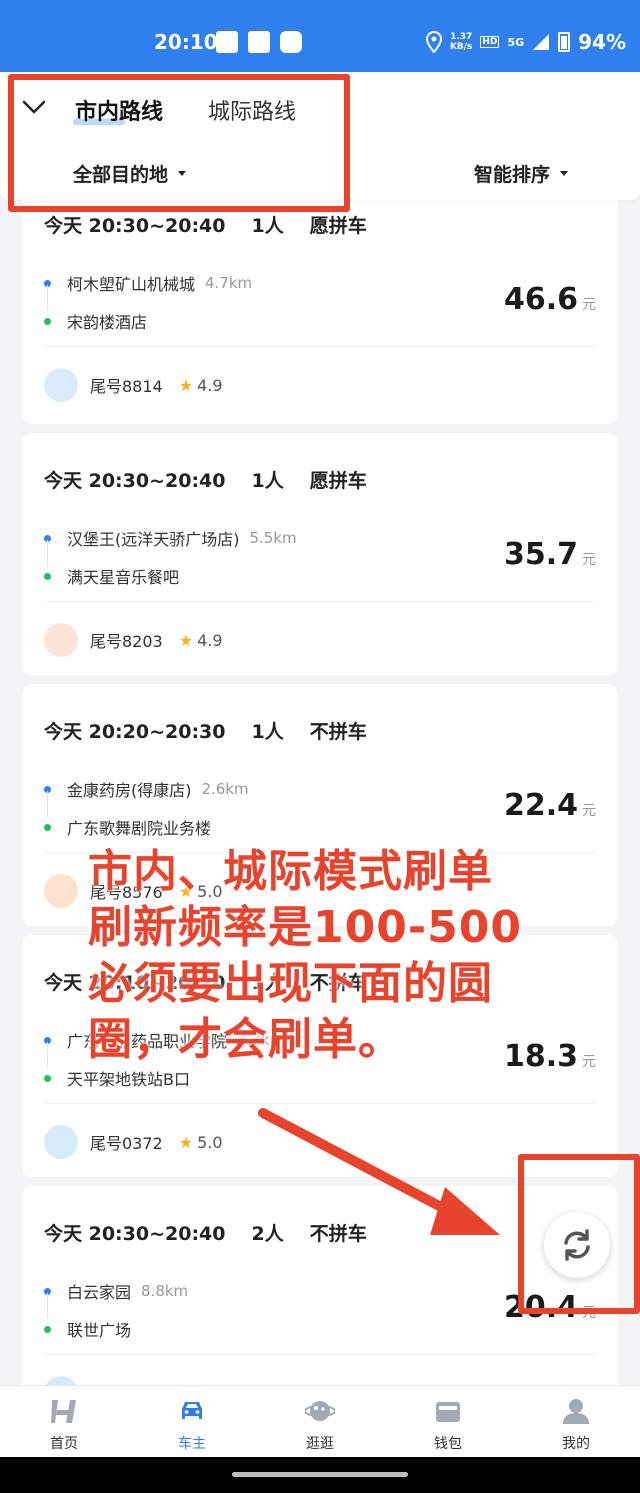  I want to click on home-icon, so click(63, 1411).